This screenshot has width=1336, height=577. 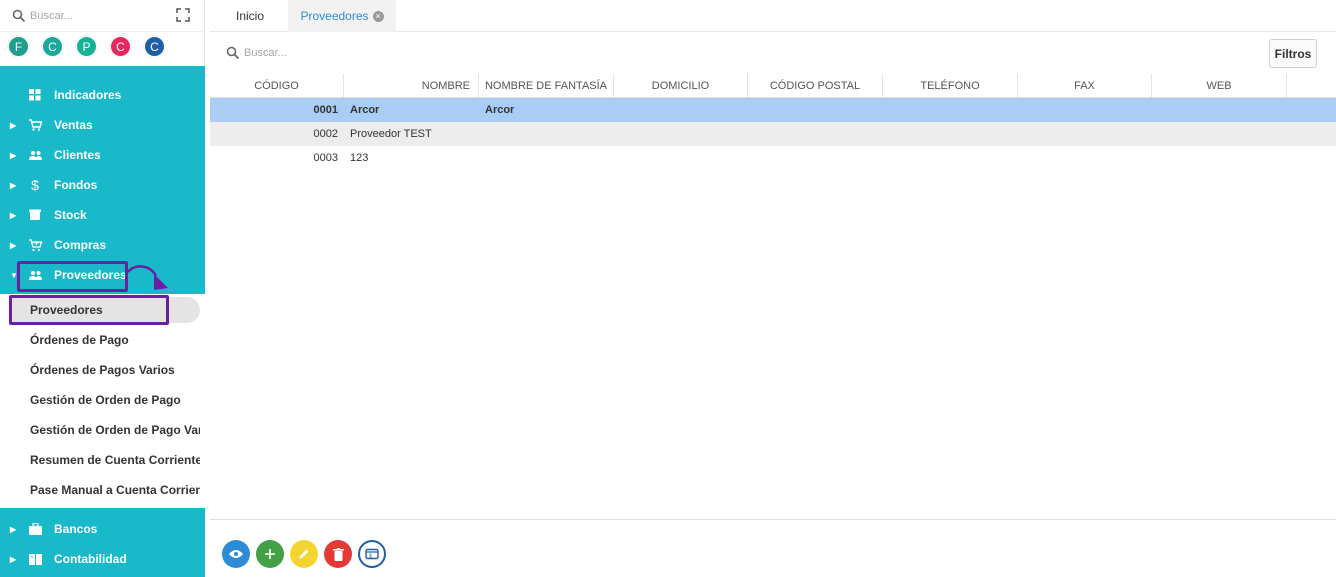 I want to click on submenu-item-proveedores: Proveedores, so click(x=105, y=310).